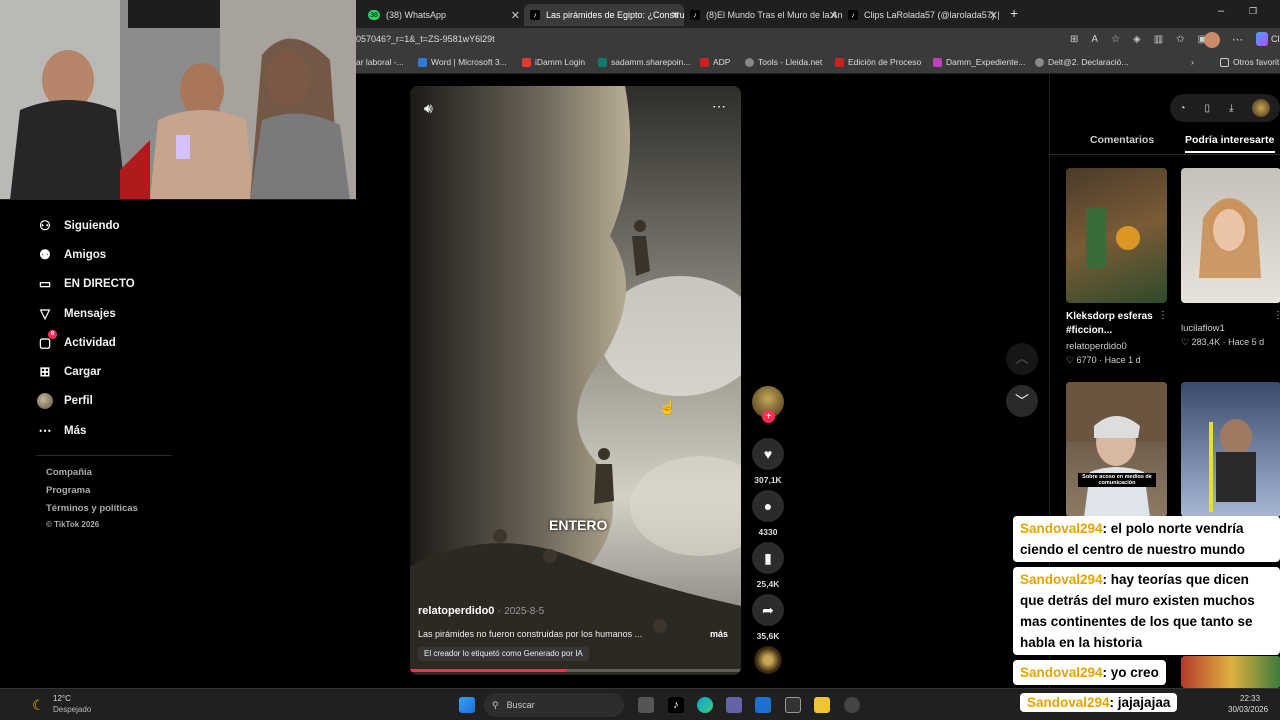 The width and height of the screenshot is (1280, 720). Describe the element at coordinates (676, 705) in the screenshot. I see `tiktok-app-icon: ♪` at that location.